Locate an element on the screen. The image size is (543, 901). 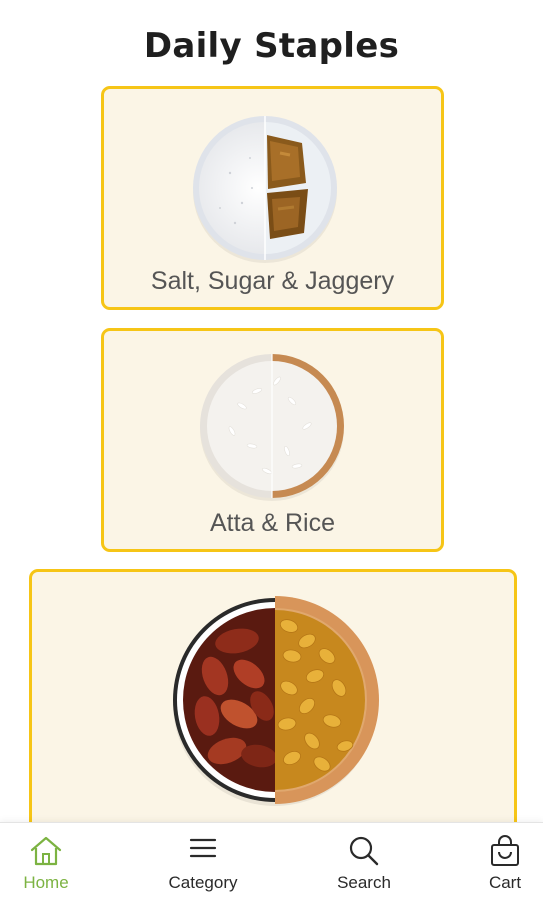
nav-cart-label: Cart is located at coordinates (505, 882).